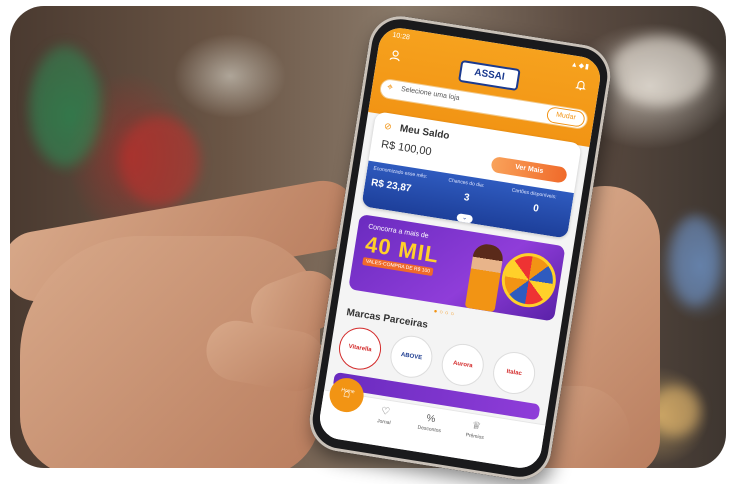 The image size is (735, 484). What do you see at coordinates (484, 277) in the screenshot?
I see `promo-woman-illustration` at bounding box center [484, 277].